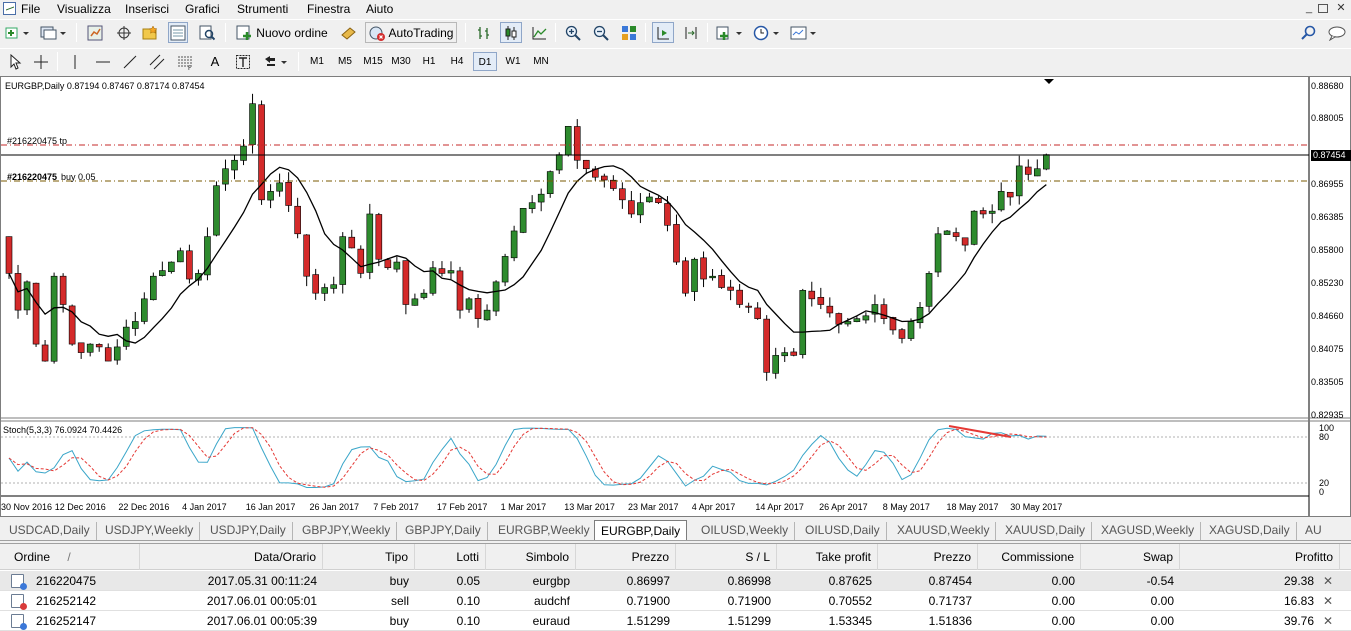 This screenshot has height=631, width=1351. What do you see at coordinates (328, 9) in the screenshot?
I see `menu-window: Finestra` at bounding box center [328, 9].